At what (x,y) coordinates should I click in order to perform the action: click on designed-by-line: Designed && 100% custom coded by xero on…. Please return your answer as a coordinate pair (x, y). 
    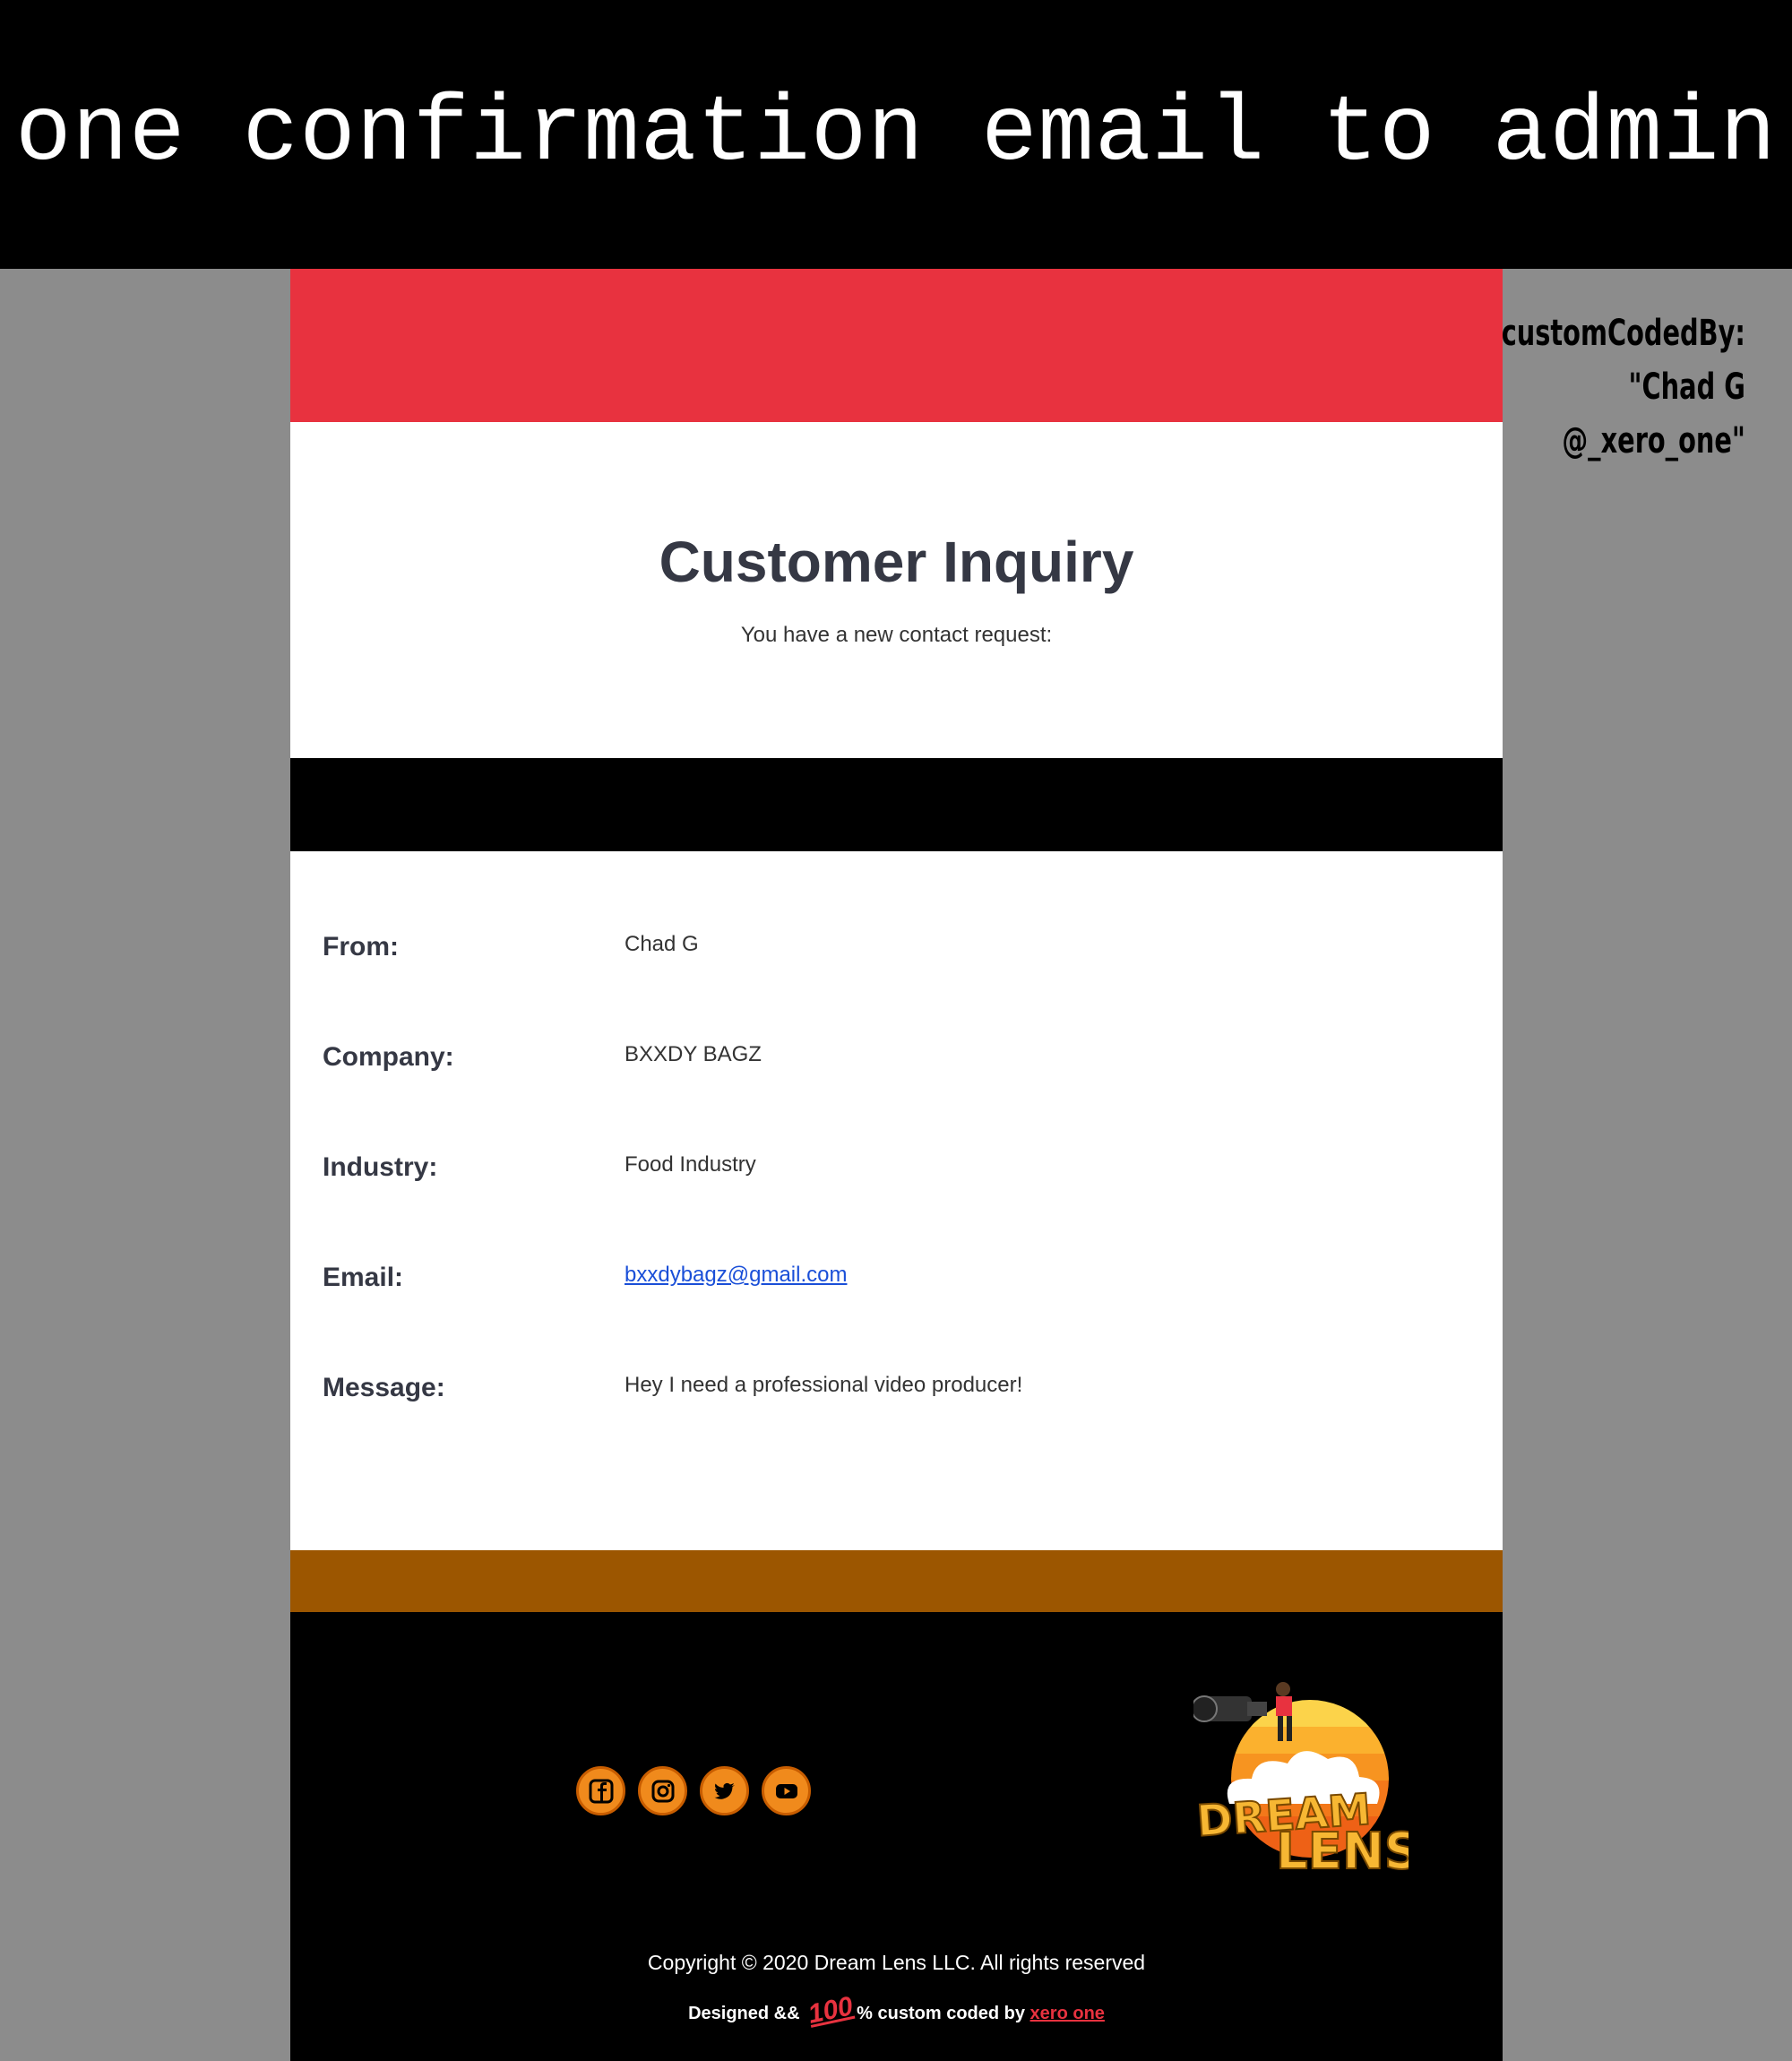
    Looking at the image, I should click on (897, 2010).